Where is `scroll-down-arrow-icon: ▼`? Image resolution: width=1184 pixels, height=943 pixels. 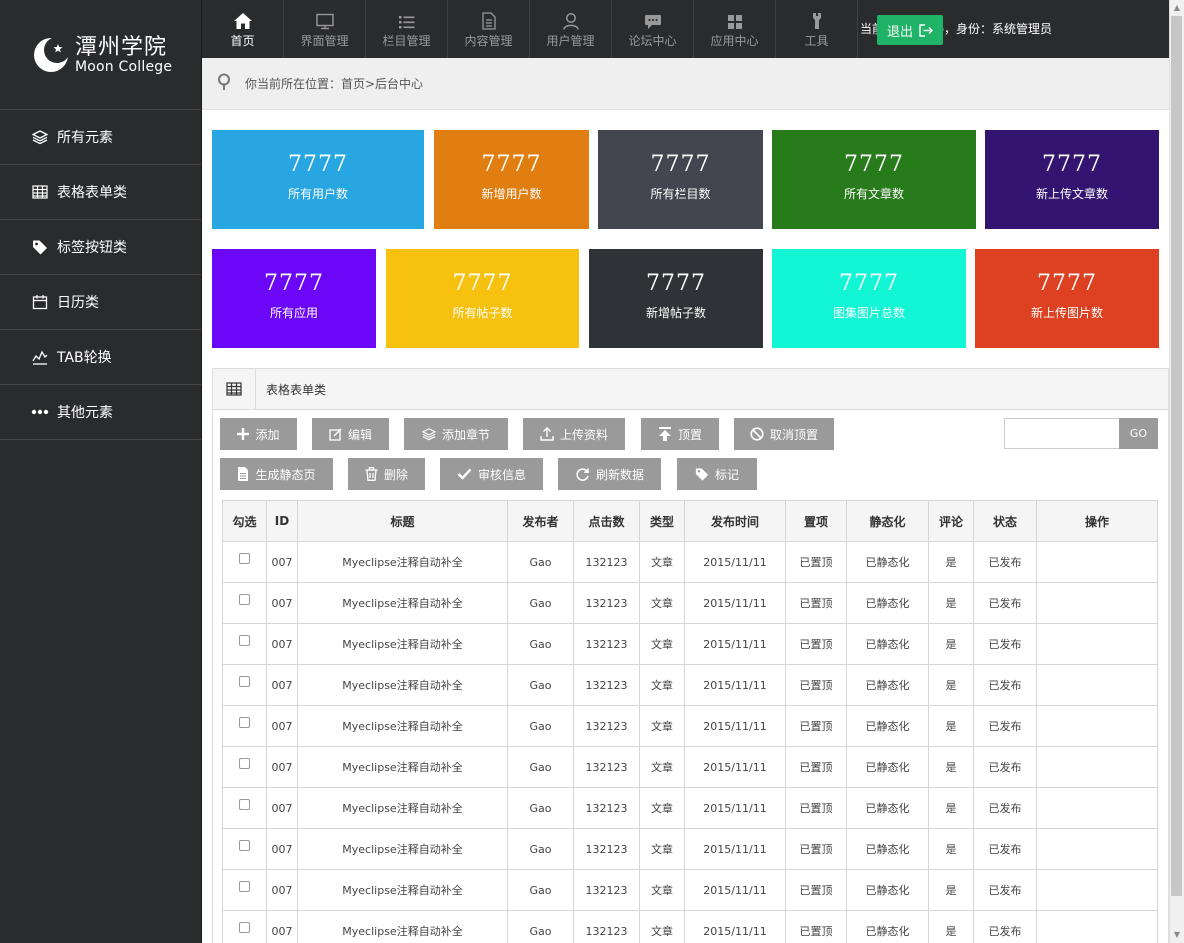
scroll-down-arrow-icon: ▼ is located at coordinates (1177, 935).